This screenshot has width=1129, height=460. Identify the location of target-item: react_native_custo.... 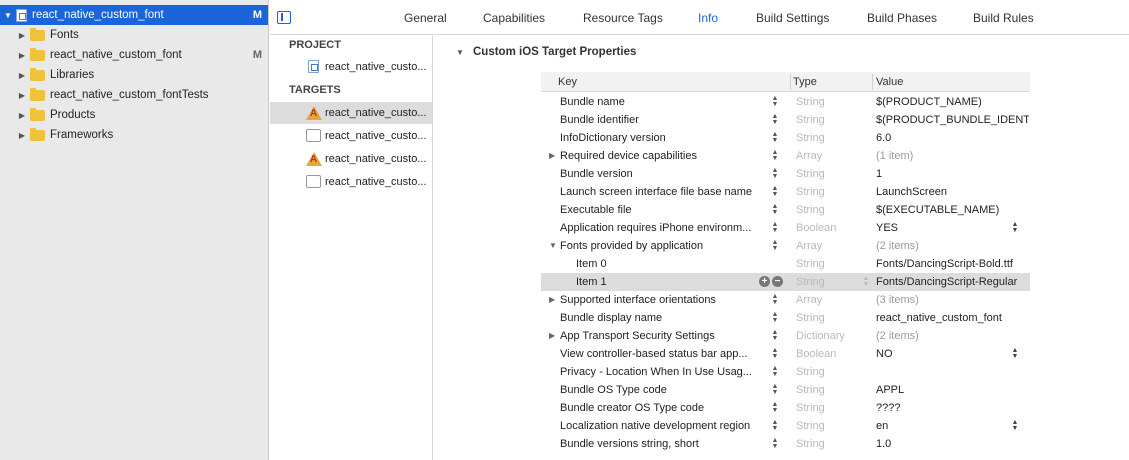
(351, 136).